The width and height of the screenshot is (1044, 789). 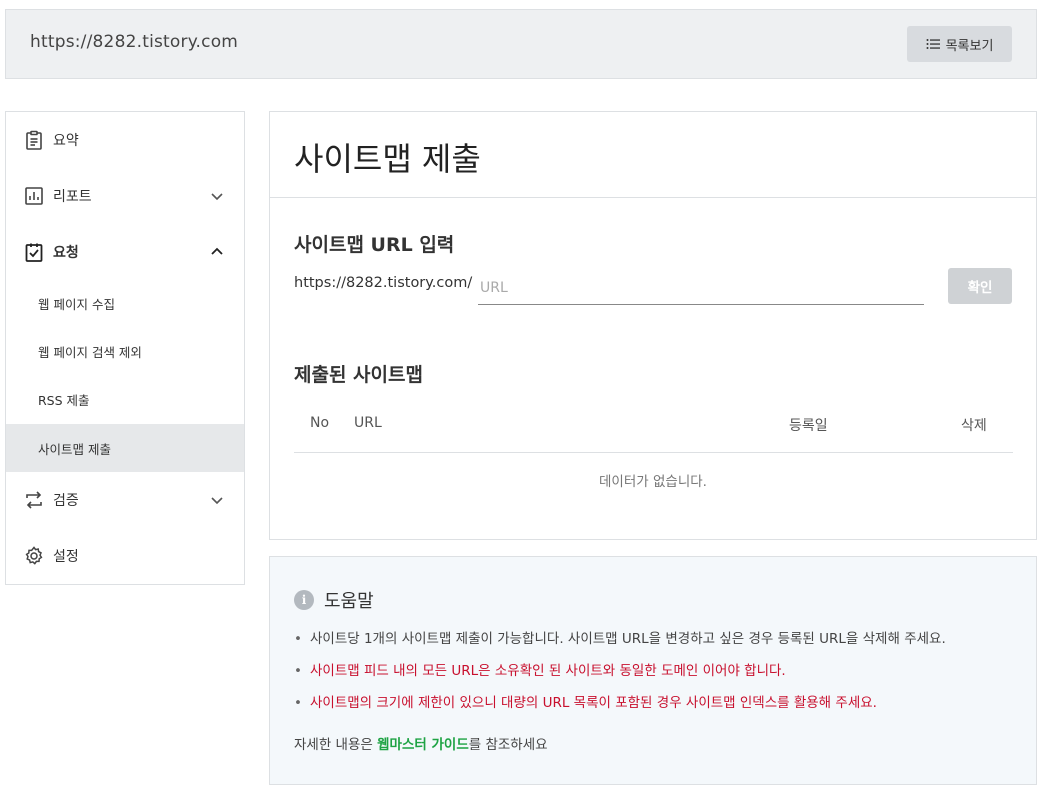 What do you see at coordinates (701, 288) in the screenshot?
I see `sitemap-url-input` at bounding box center [701, 288].